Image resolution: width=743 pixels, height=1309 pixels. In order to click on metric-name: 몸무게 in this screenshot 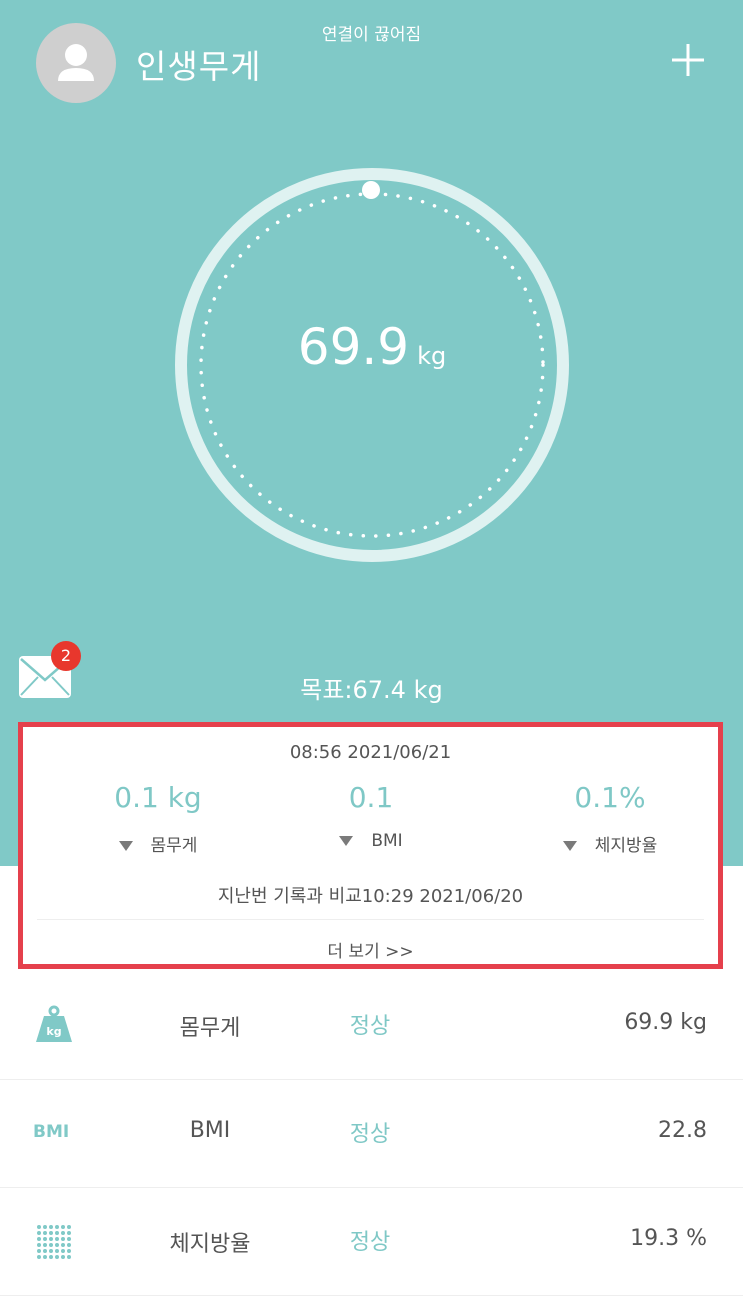, I will do `click(210, 1028)`.